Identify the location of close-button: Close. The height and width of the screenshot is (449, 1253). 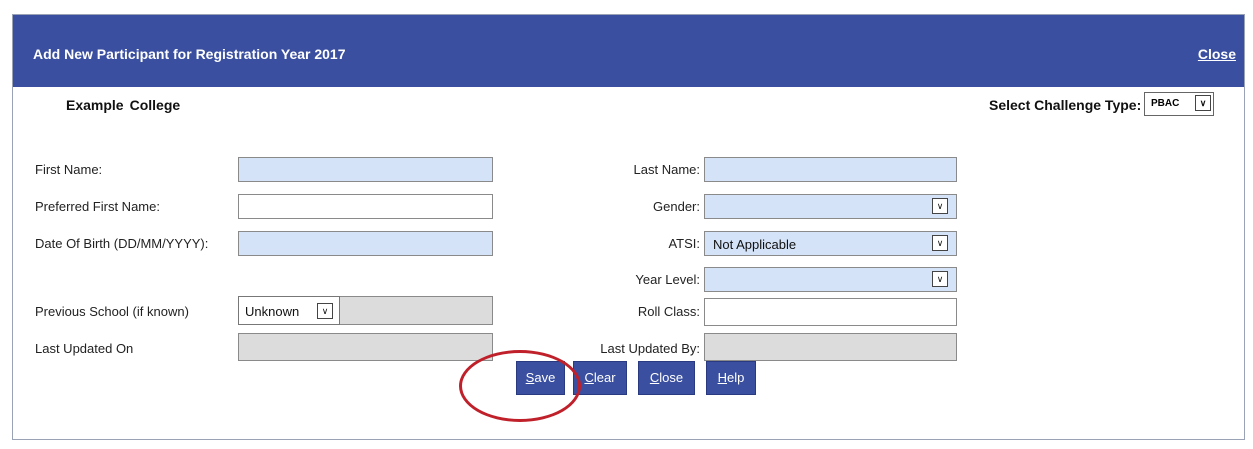
(666, 378).